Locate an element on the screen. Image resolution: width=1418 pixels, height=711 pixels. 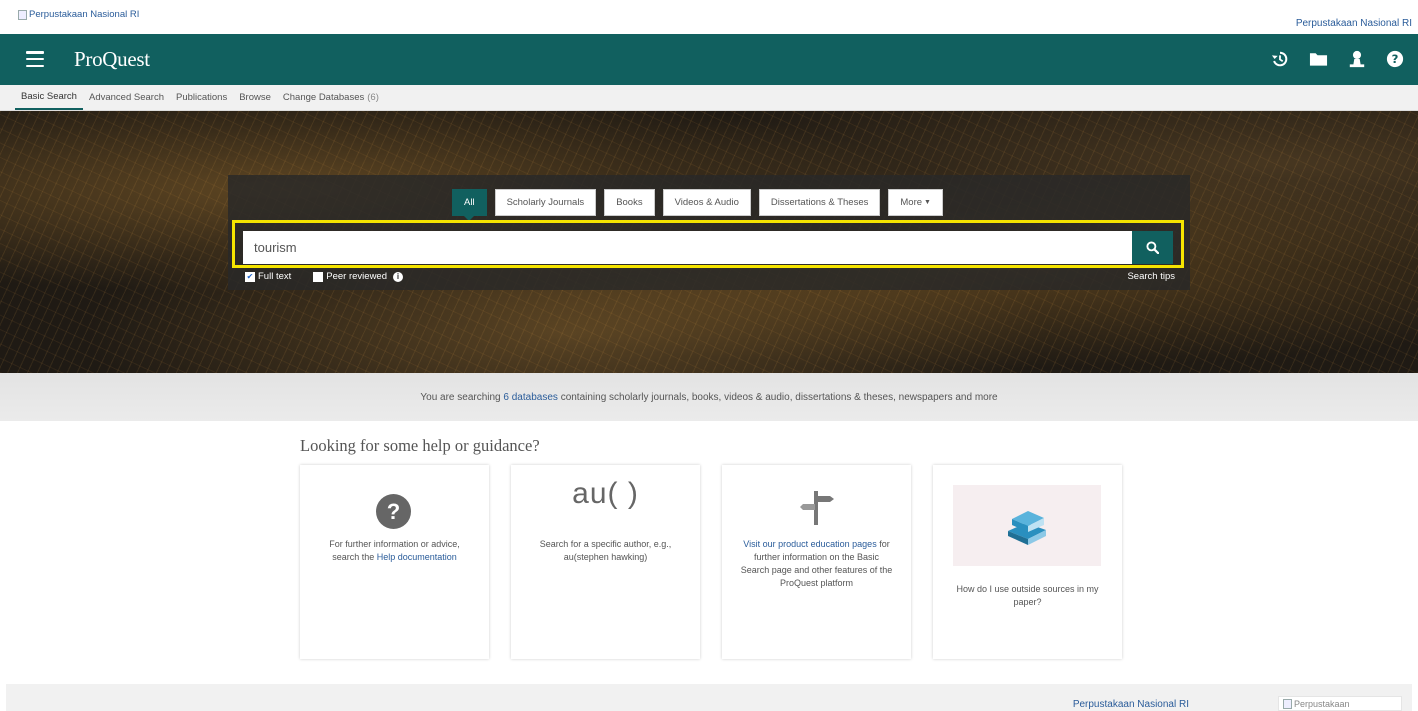
library-logo: Perpustakaan Nasional RI is located at coordinates (78, 14).